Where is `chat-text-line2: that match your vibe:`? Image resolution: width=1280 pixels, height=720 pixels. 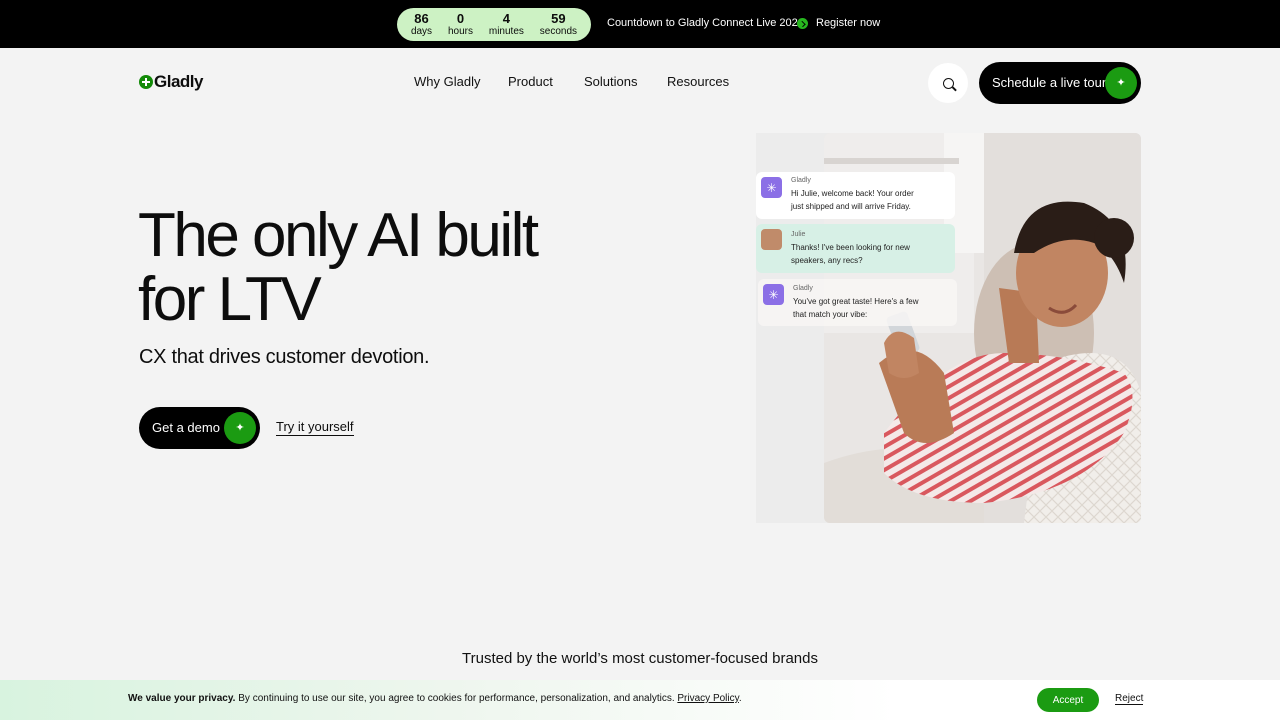
chat-text-line2: that match your vibe: is located at coordinates (830, 314).